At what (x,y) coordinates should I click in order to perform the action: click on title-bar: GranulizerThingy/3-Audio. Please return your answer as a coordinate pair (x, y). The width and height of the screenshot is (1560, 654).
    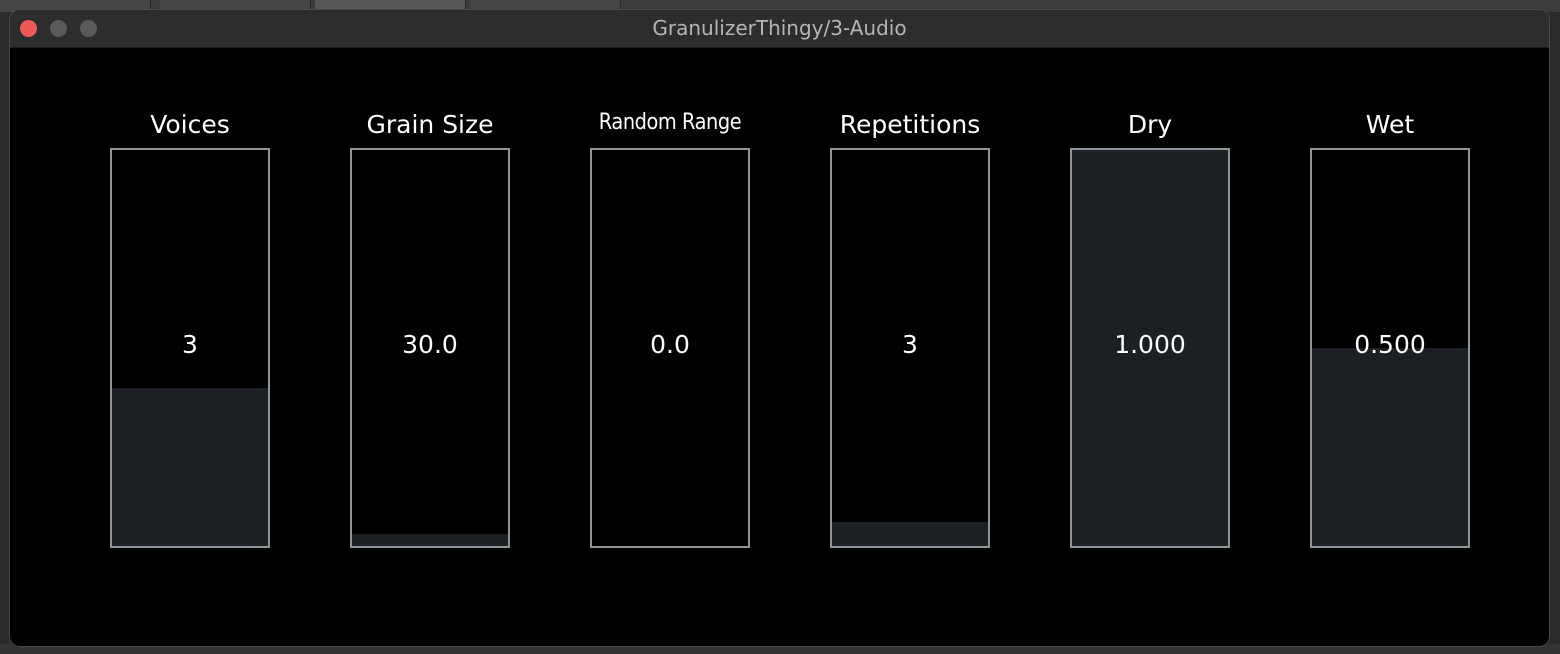
    Looking at the image, I should click on (779, 29).